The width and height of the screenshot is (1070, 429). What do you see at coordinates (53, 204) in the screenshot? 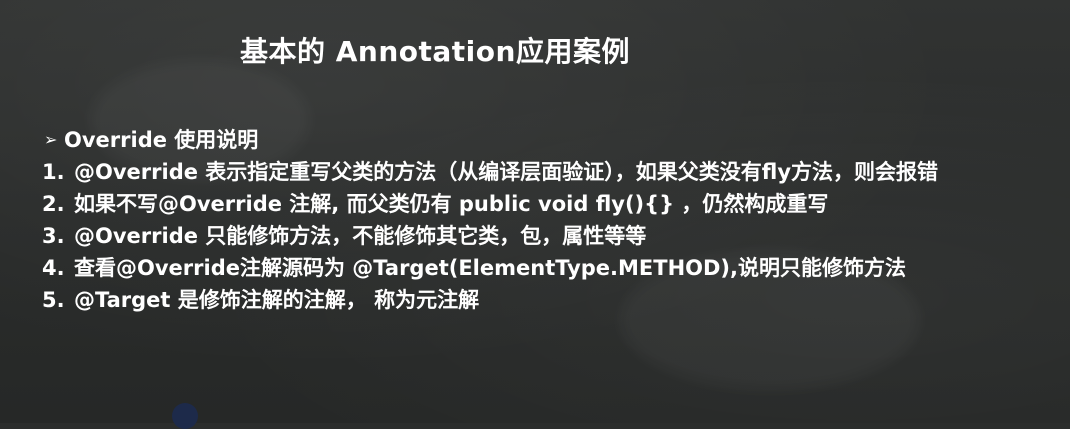
I see `list-item-number: 2.` at bounding box center [53, 204].